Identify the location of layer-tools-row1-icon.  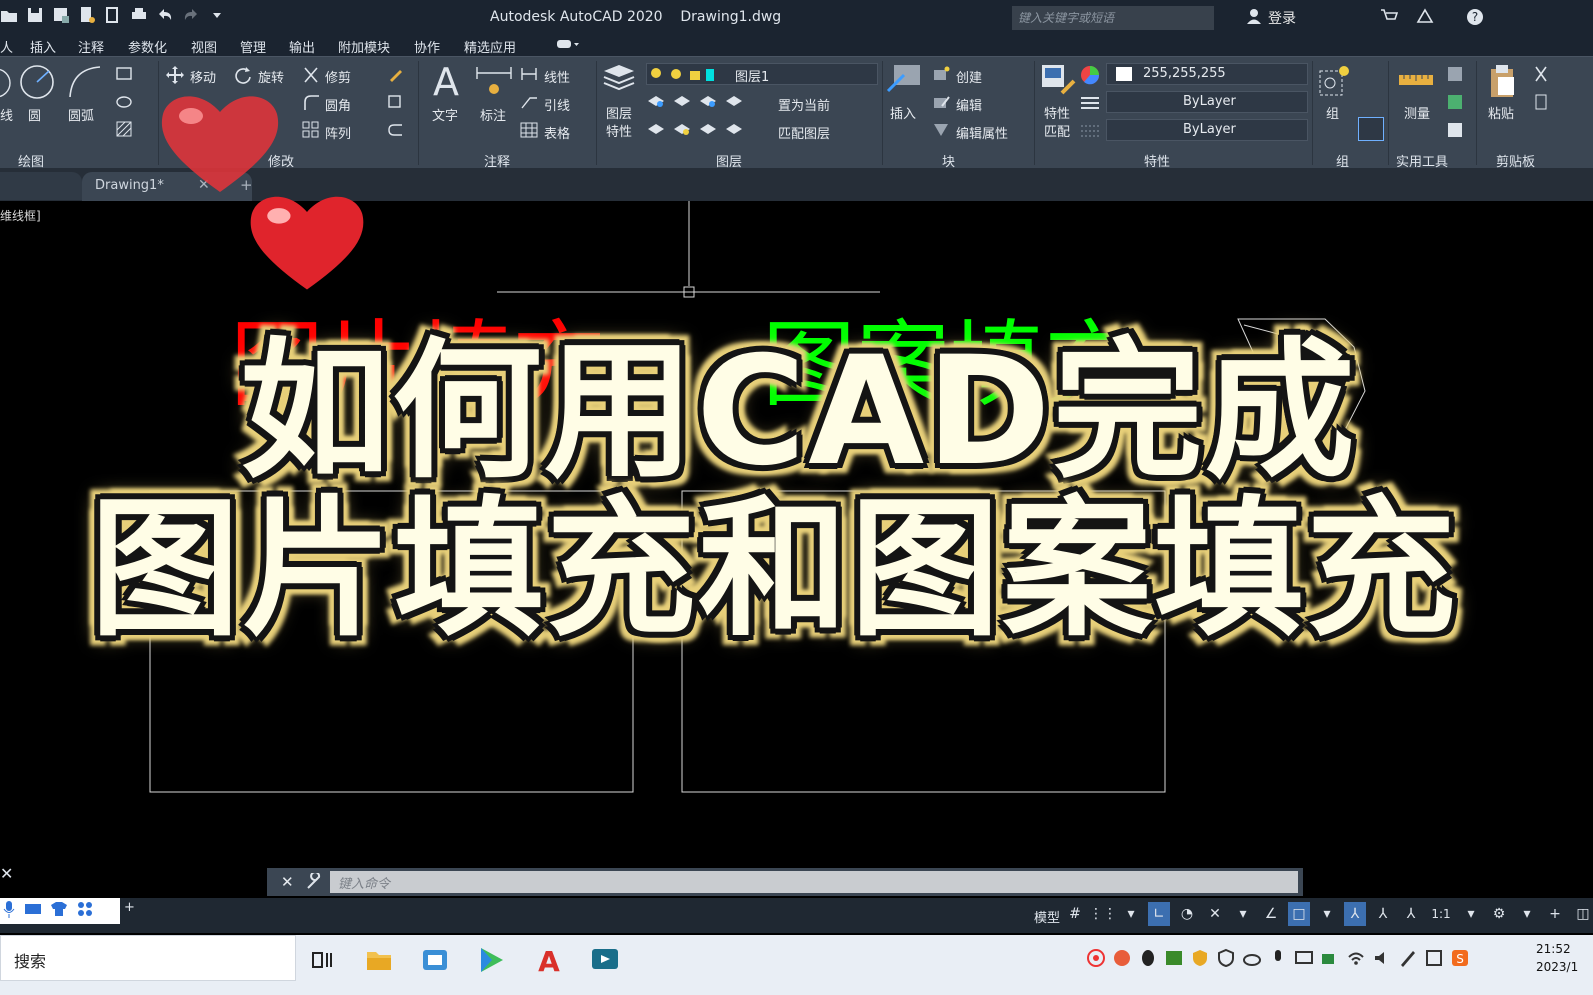
(699, 103).